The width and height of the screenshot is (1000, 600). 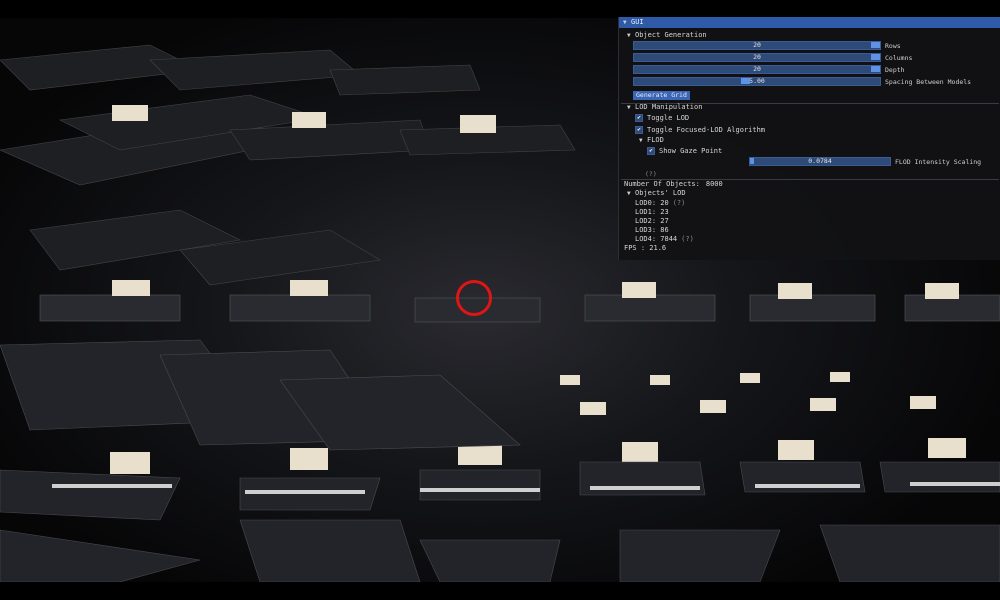 What do you see at coordinates (652, 230) in the screenshot?
I see `lod3-row: LOD3: 86` at bounding box center [652, 230].